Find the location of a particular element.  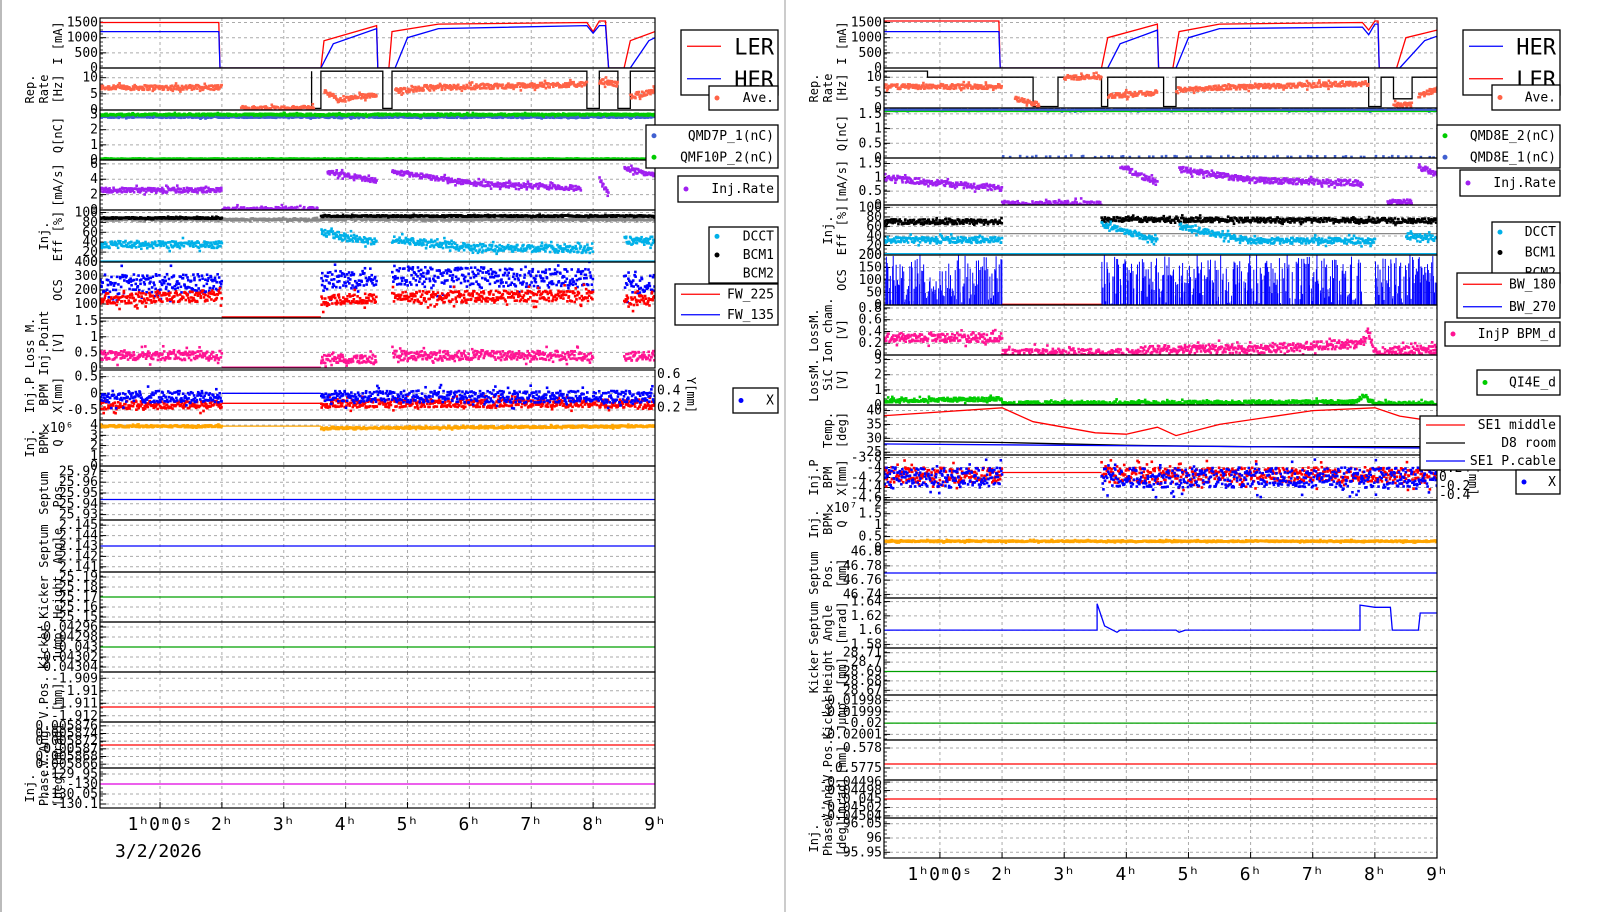

series-points-inj-rate is located at coordinates (377, 189).